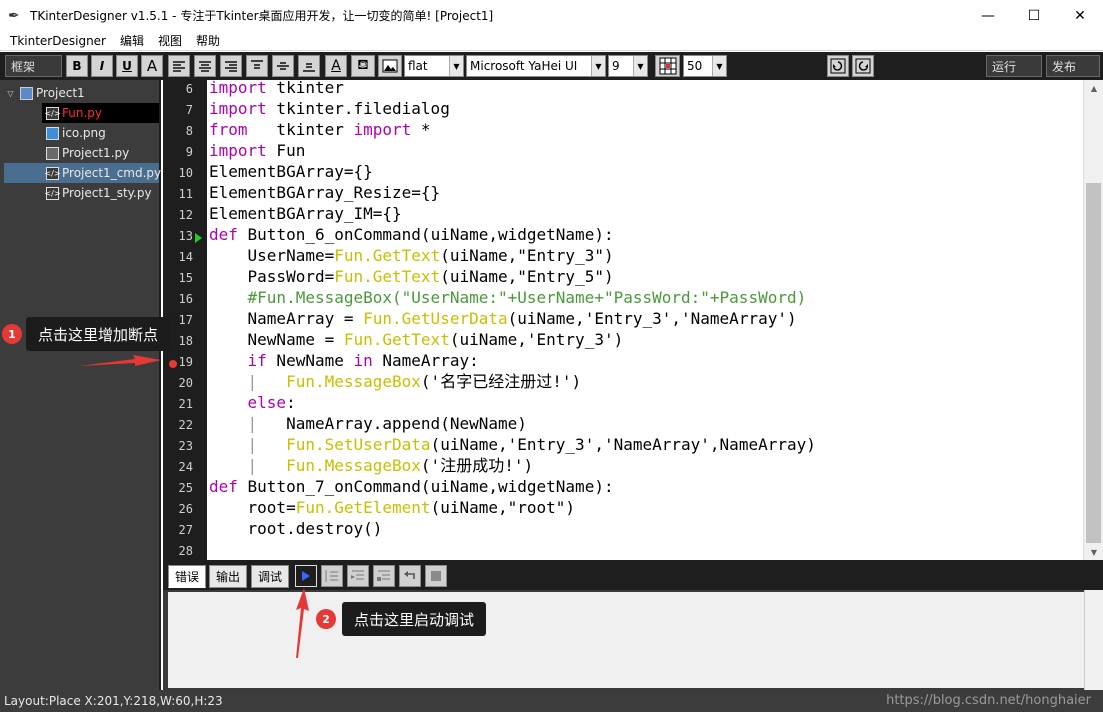 This screenshot has width=1103, height=712. What do you see at coordinates (178, 152) in the screenshot?
I see `line-number: 9` at bounding box center [178, 152].